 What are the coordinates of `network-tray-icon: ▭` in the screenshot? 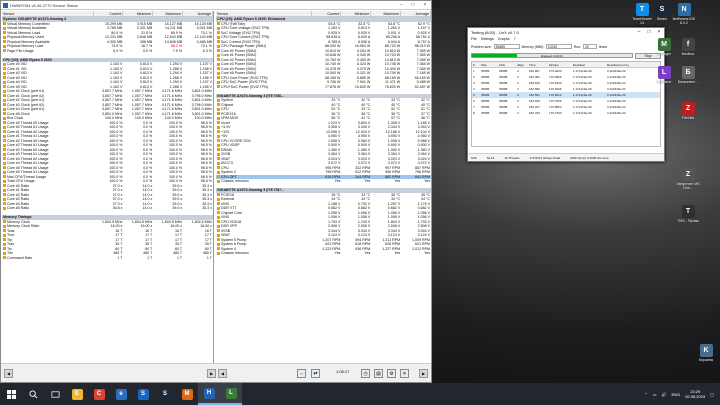 It's located at (655, 394).